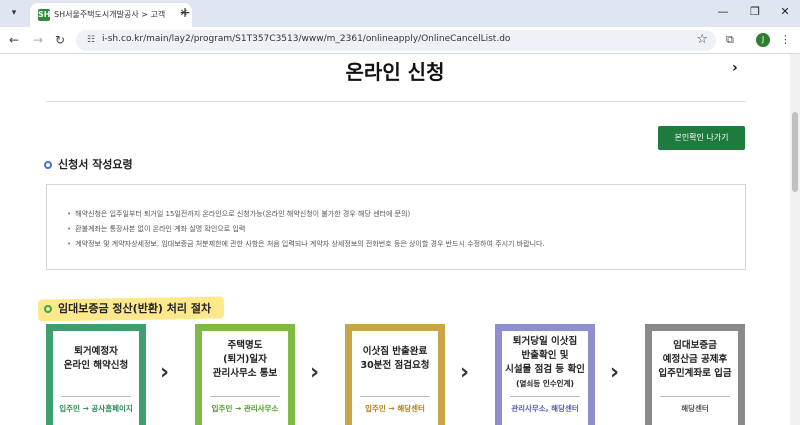 The image size is (800, 425). I want to click on back-icon: ←, so click(14, 40).